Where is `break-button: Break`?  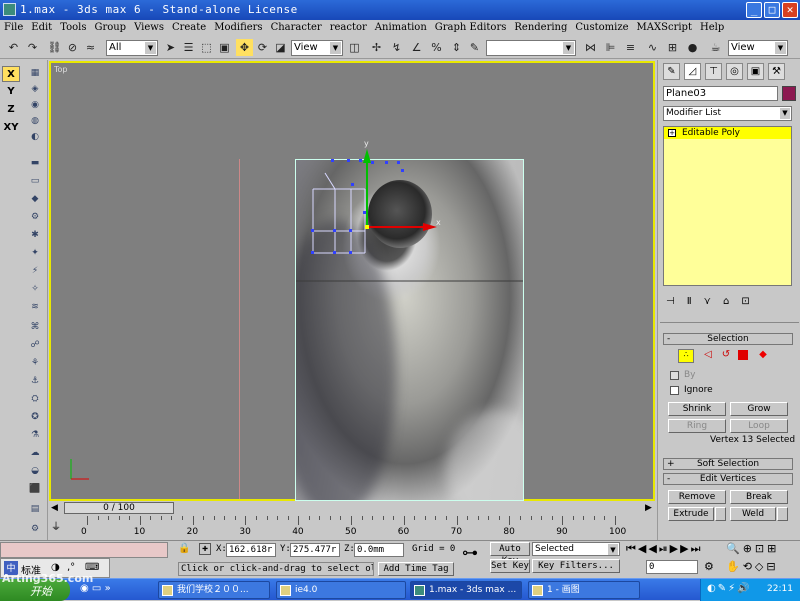
break-button: Break is located at coordinates (759, 497).